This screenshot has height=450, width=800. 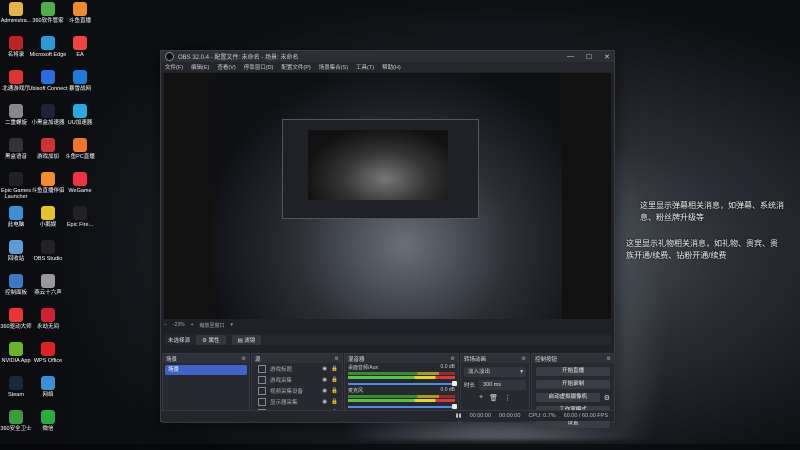 What do you see at coordinates (226, 67) in the screenshot?
I see `menu-item: 查看(V)` at bounding box center [226, 67].